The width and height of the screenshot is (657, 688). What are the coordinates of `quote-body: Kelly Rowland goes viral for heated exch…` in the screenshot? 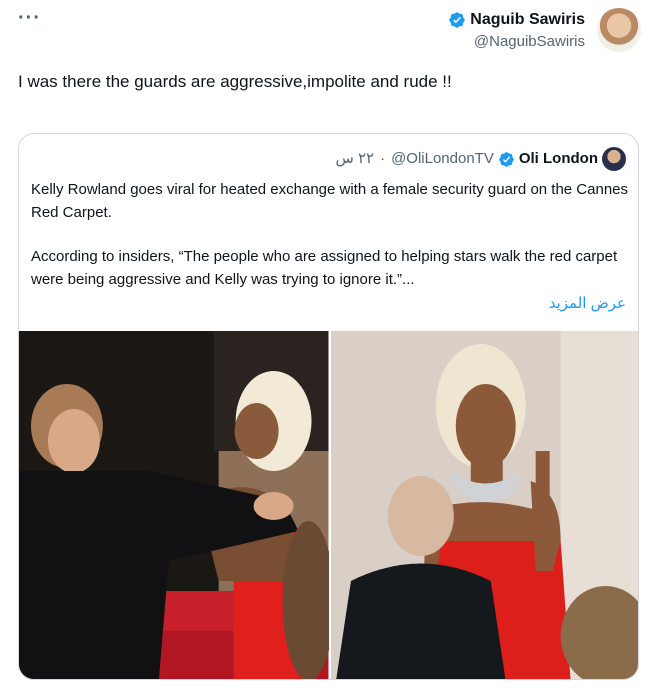 It's located at (329, 234).